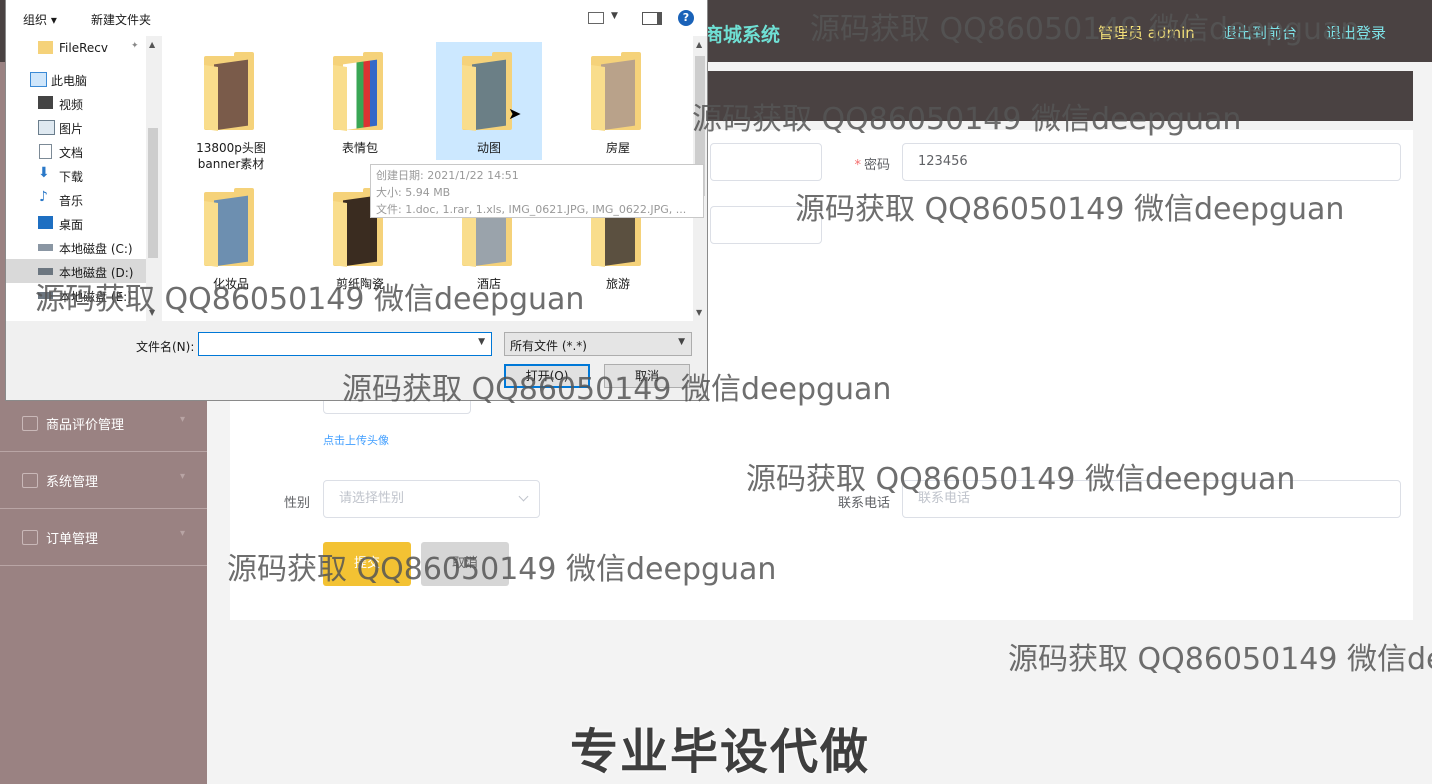  What do you see at coordinates (165, 347) in the screenshot?
I see `filename-label: 文件名(N):` at bounding box center [165, 347].